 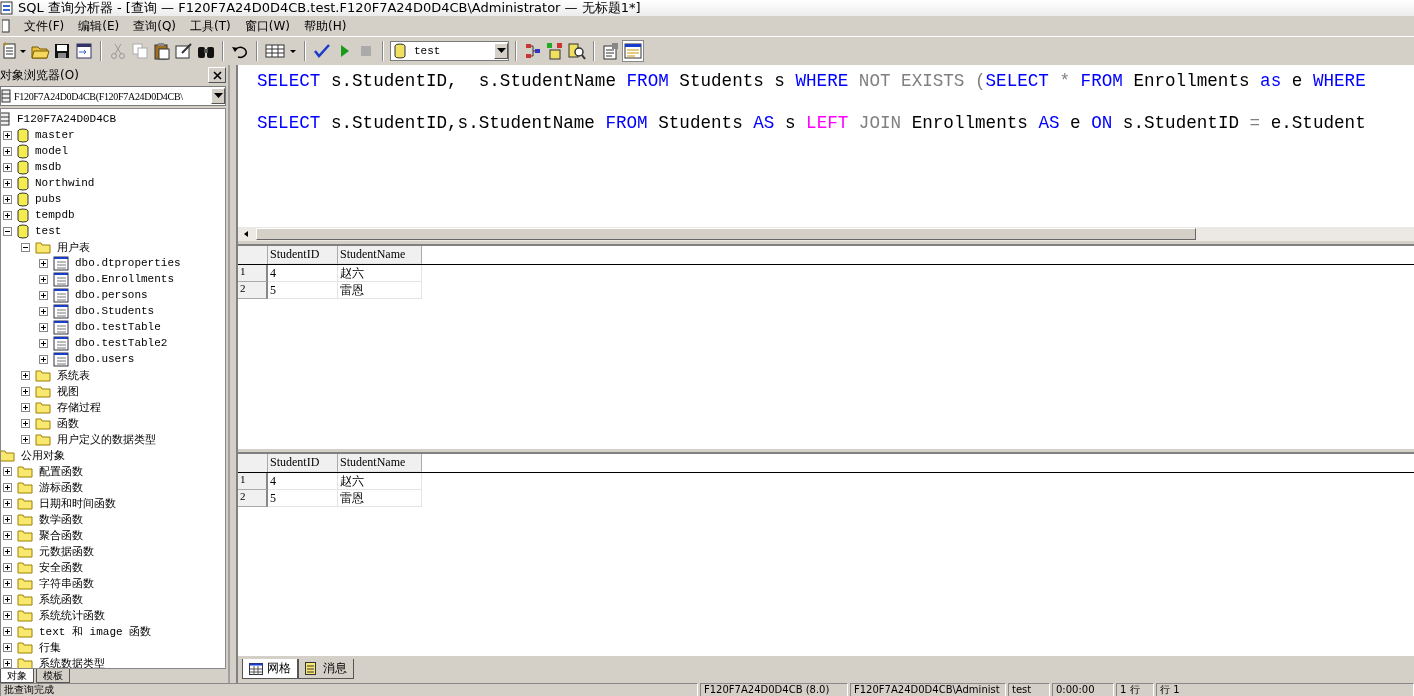 What do you see at coordinates (114, 311) in the screenshot?
I see `tree-item: dbo.Students` at bounding box center [114, 311].